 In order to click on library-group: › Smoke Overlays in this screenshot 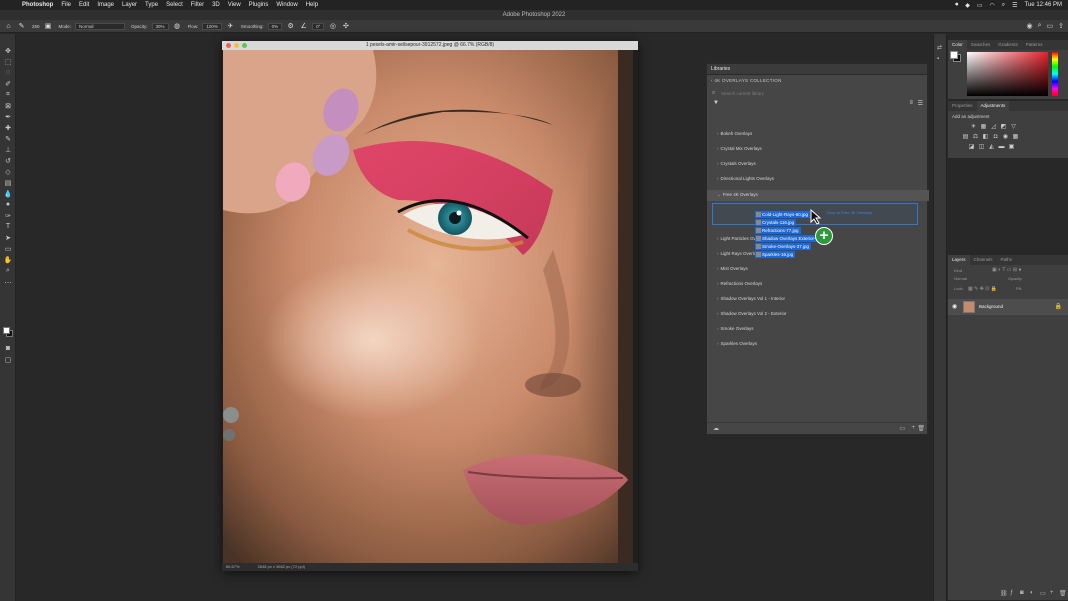, I will do `click(735, 328)`.